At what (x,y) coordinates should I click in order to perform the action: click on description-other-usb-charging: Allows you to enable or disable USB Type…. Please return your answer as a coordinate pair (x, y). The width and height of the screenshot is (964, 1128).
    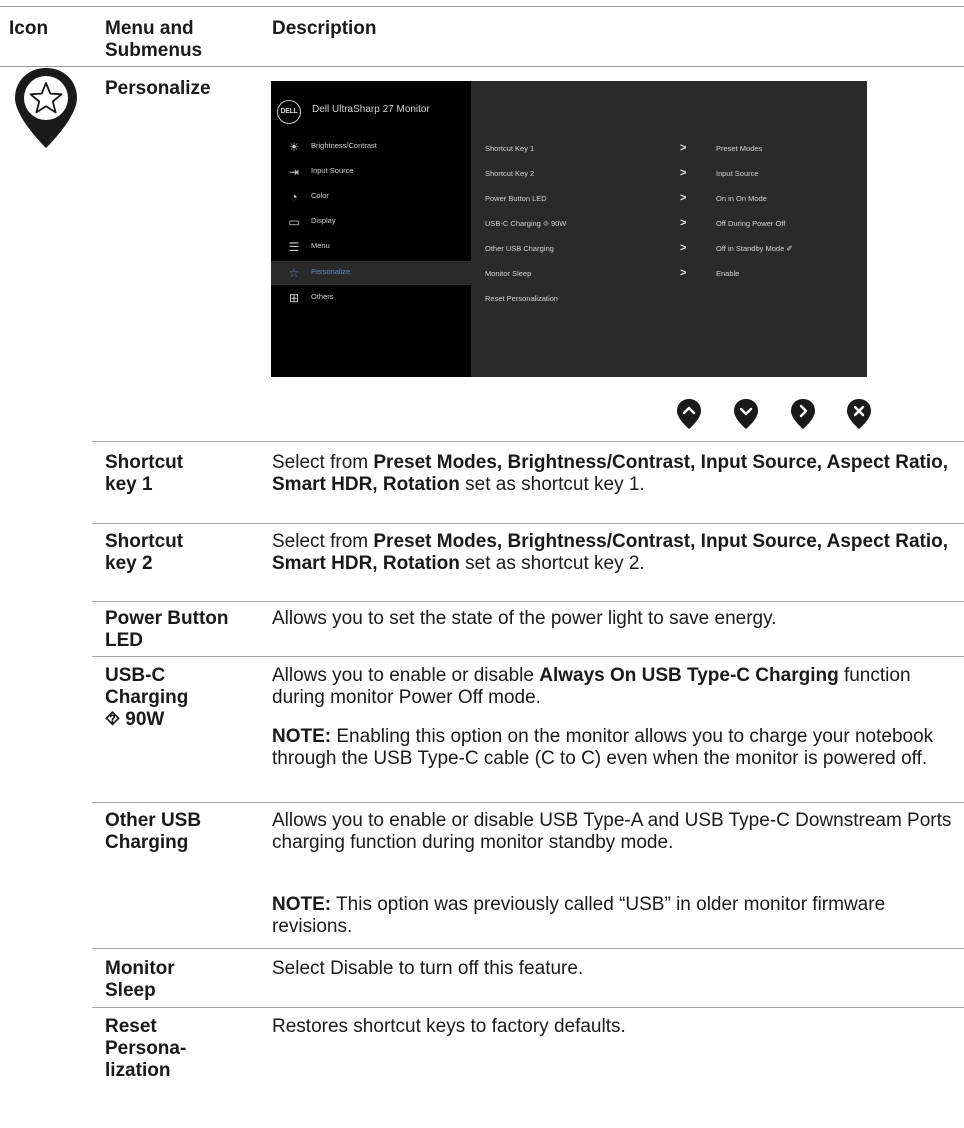
    Looking at the image, I should click on (612, 831).